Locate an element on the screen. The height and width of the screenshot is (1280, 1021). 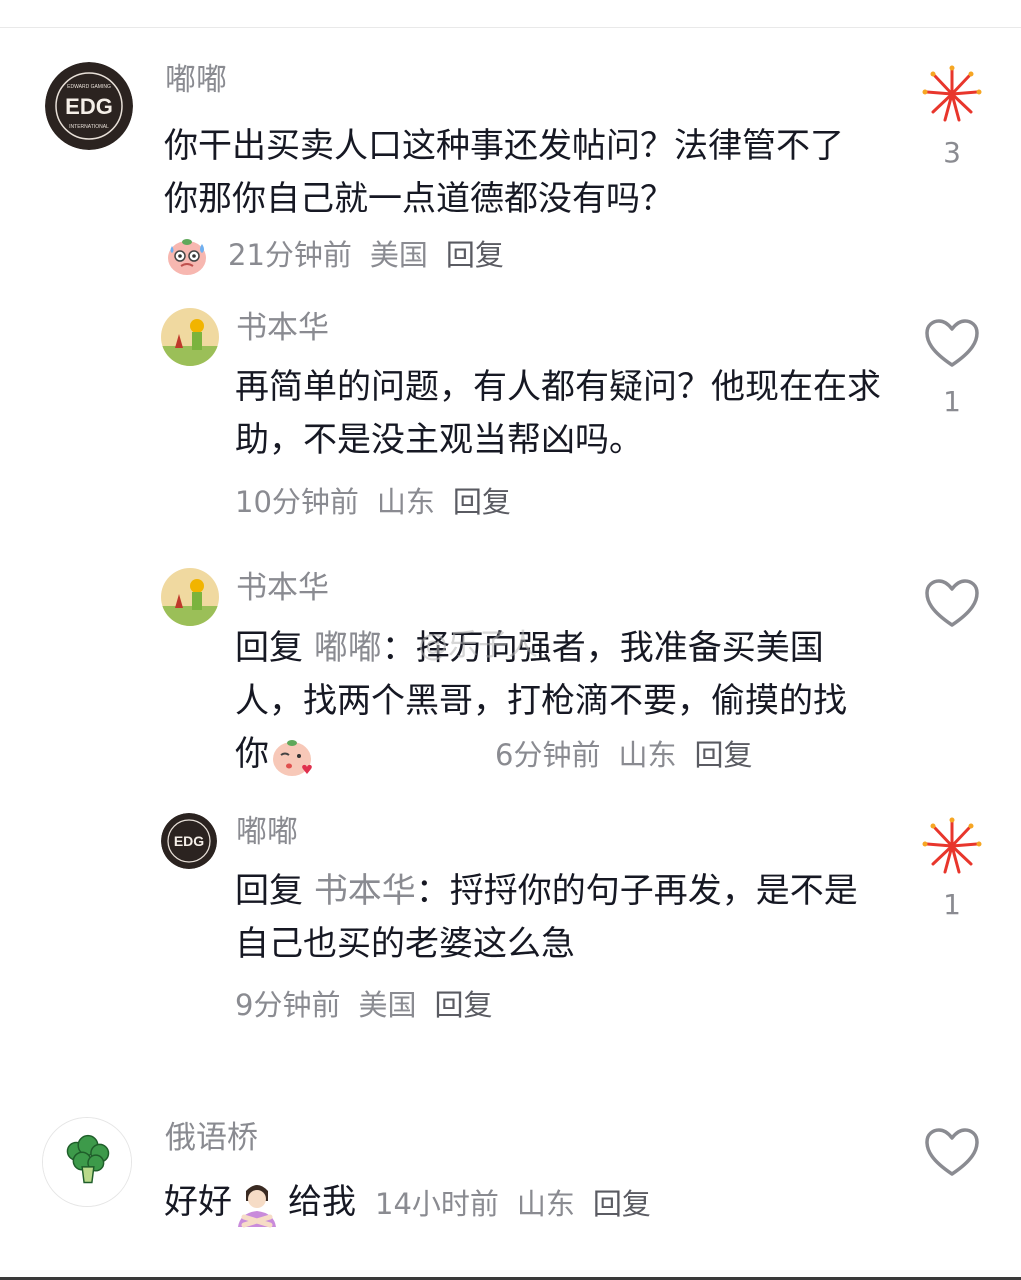
reply-time: 10分钟前 is located at coordinates (297, 502).